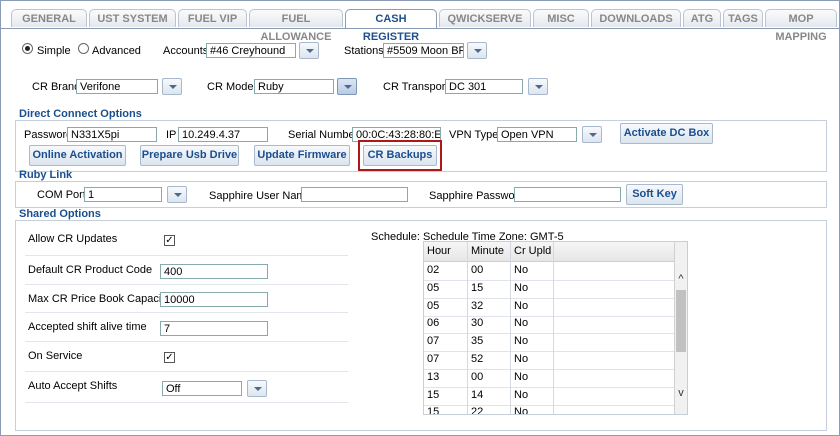 Image resolution: width=840 pixels, height=436 pixels. What do you see at coordinates (567, 194) in the screenshot?
I see `sapphire-password-field` at bounding box center [567, 194].